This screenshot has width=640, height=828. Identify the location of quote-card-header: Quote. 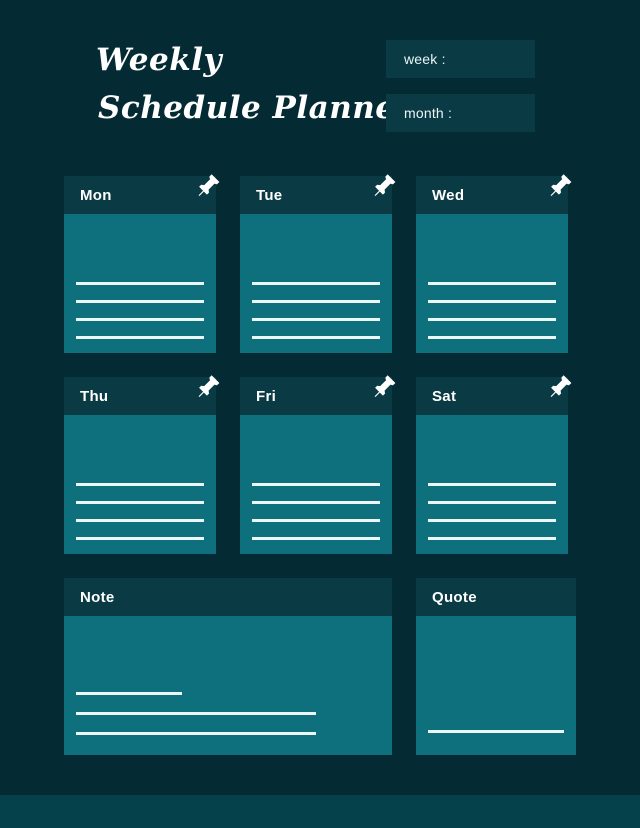
(496, 597).